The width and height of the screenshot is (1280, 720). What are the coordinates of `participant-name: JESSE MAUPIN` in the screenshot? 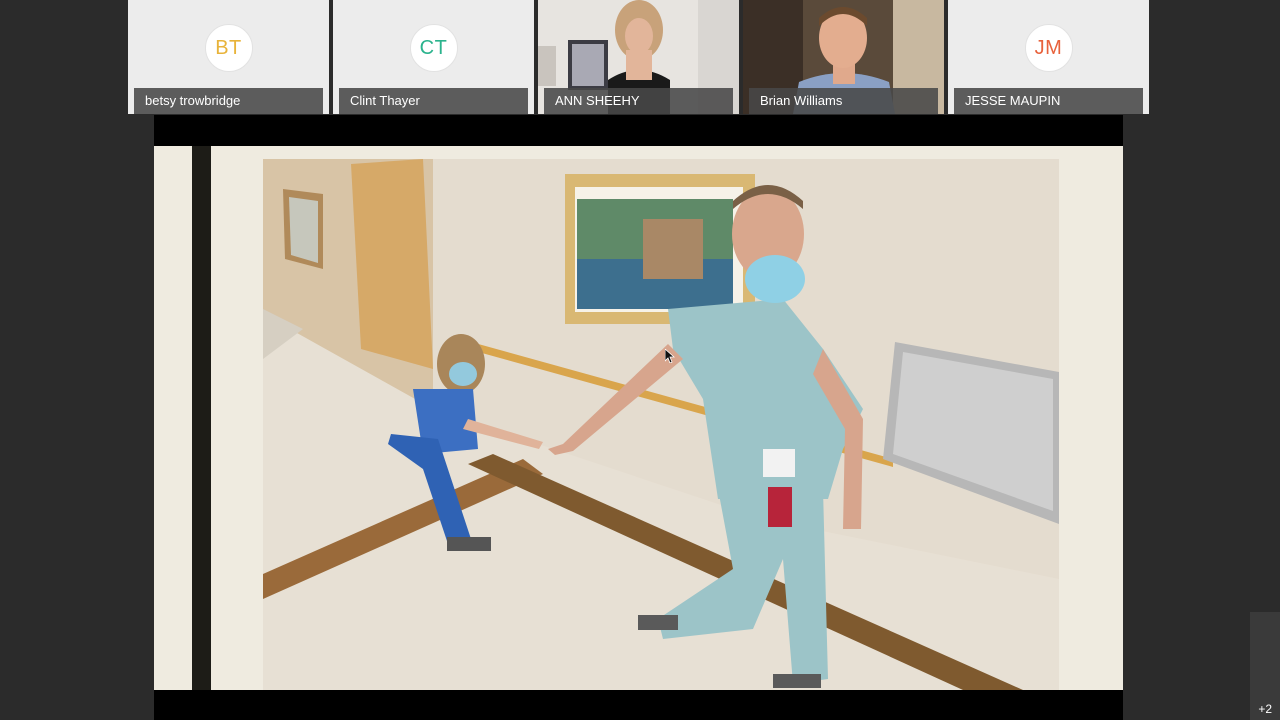 It's located at (1048, 101).